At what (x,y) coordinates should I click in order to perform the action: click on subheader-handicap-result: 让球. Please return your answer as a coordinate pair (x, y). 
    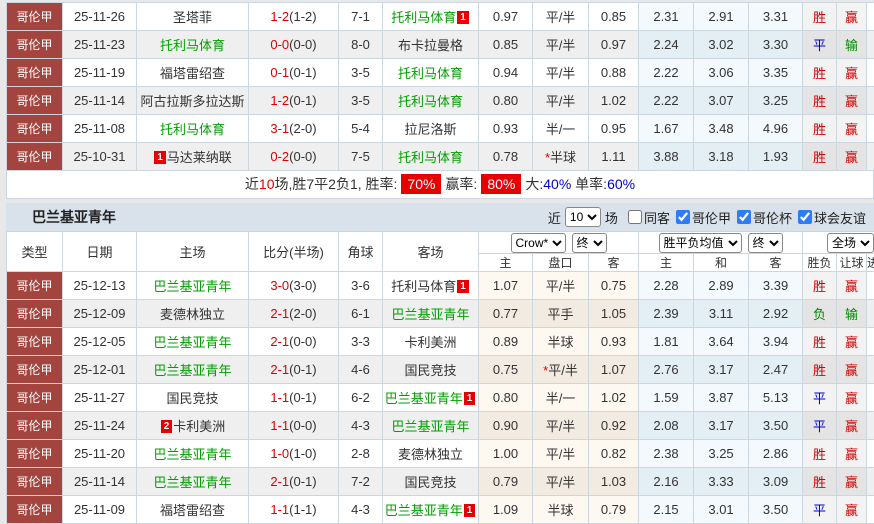
    Looking at the image, I should click on (852, 263).